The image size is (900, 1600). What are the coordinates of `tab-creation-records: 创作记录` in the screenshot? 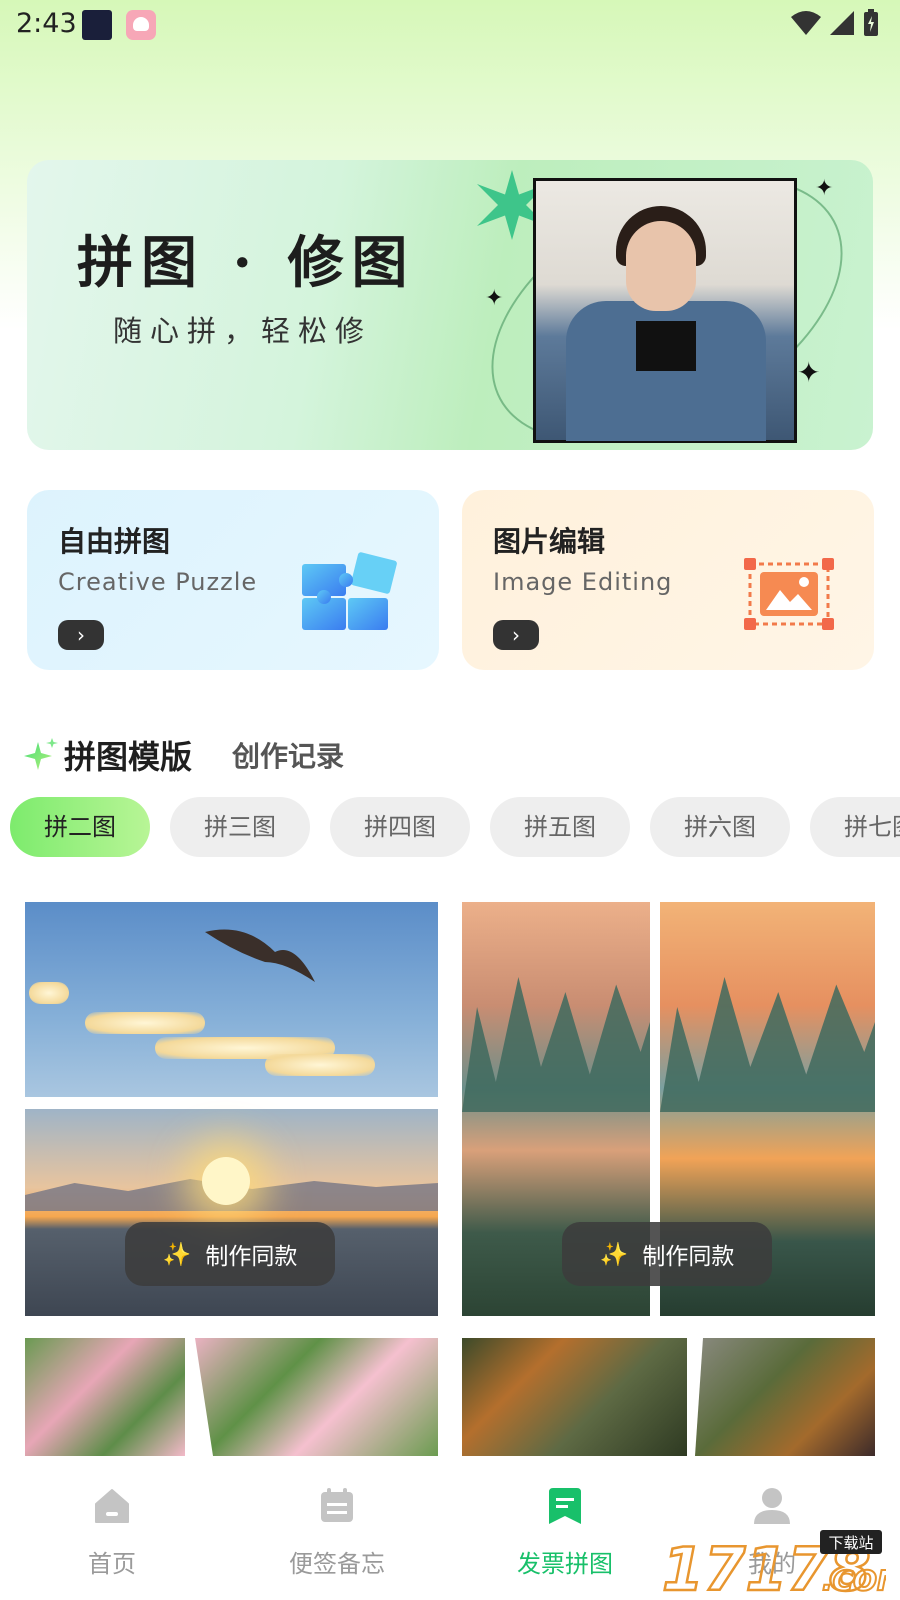 It's located at (288, 755).